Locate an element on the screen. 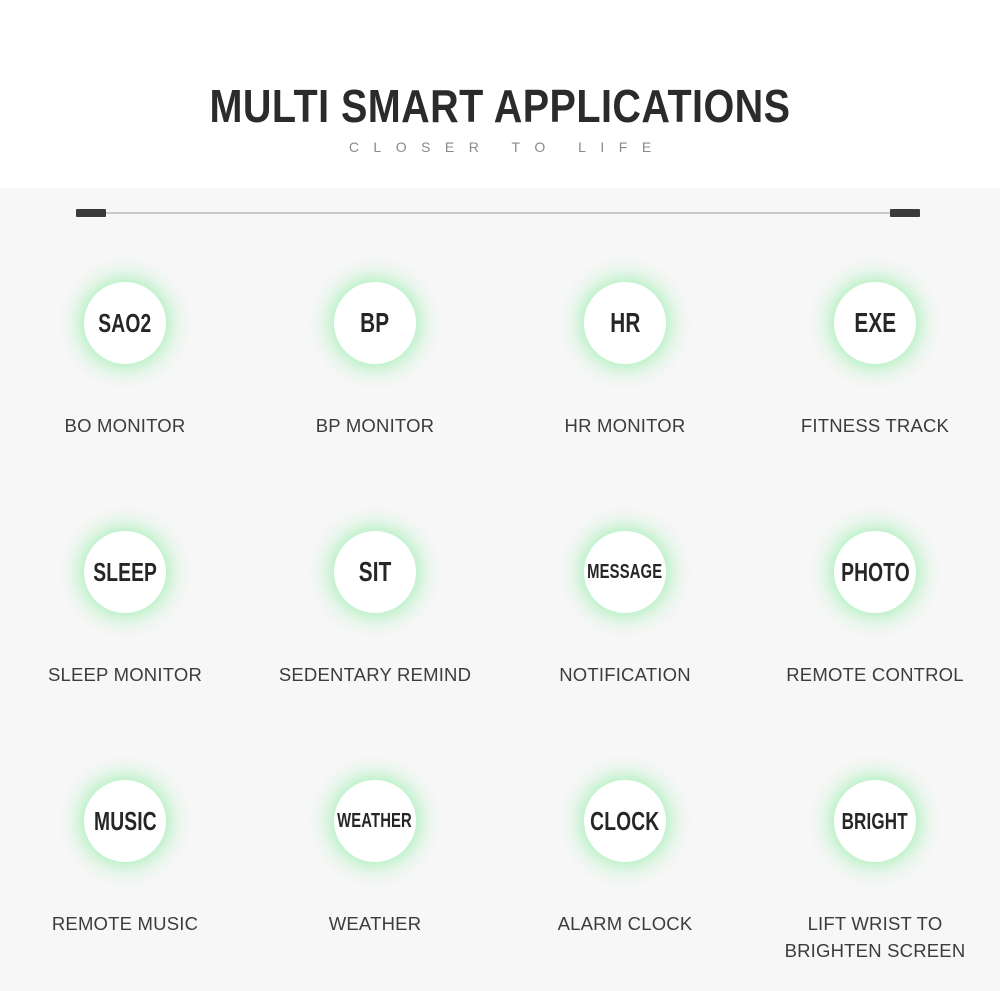  feature-item: PHOTO REMOTE CONTROL is located at coordinates (875, 618).